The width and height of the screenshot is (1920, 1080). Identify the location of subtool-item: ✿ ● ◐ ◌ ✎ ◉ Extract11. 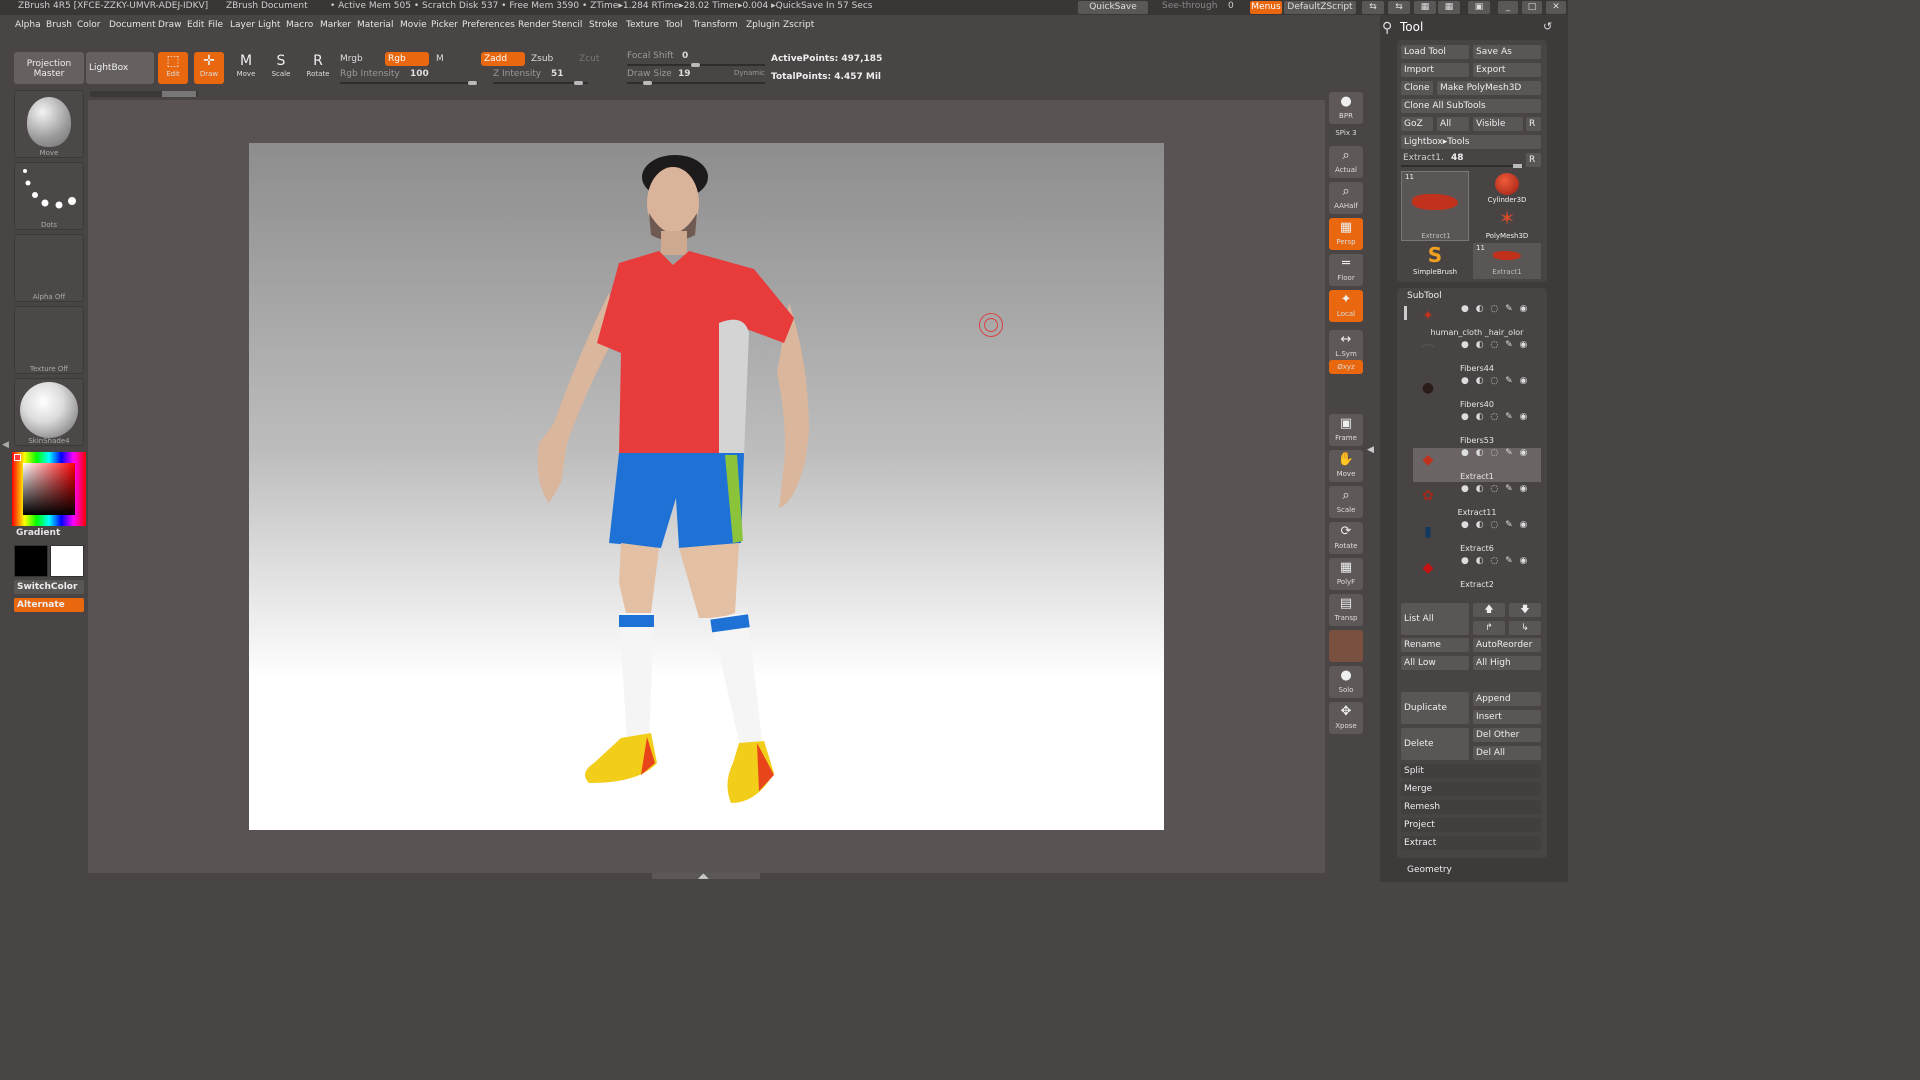
(1477, 501).